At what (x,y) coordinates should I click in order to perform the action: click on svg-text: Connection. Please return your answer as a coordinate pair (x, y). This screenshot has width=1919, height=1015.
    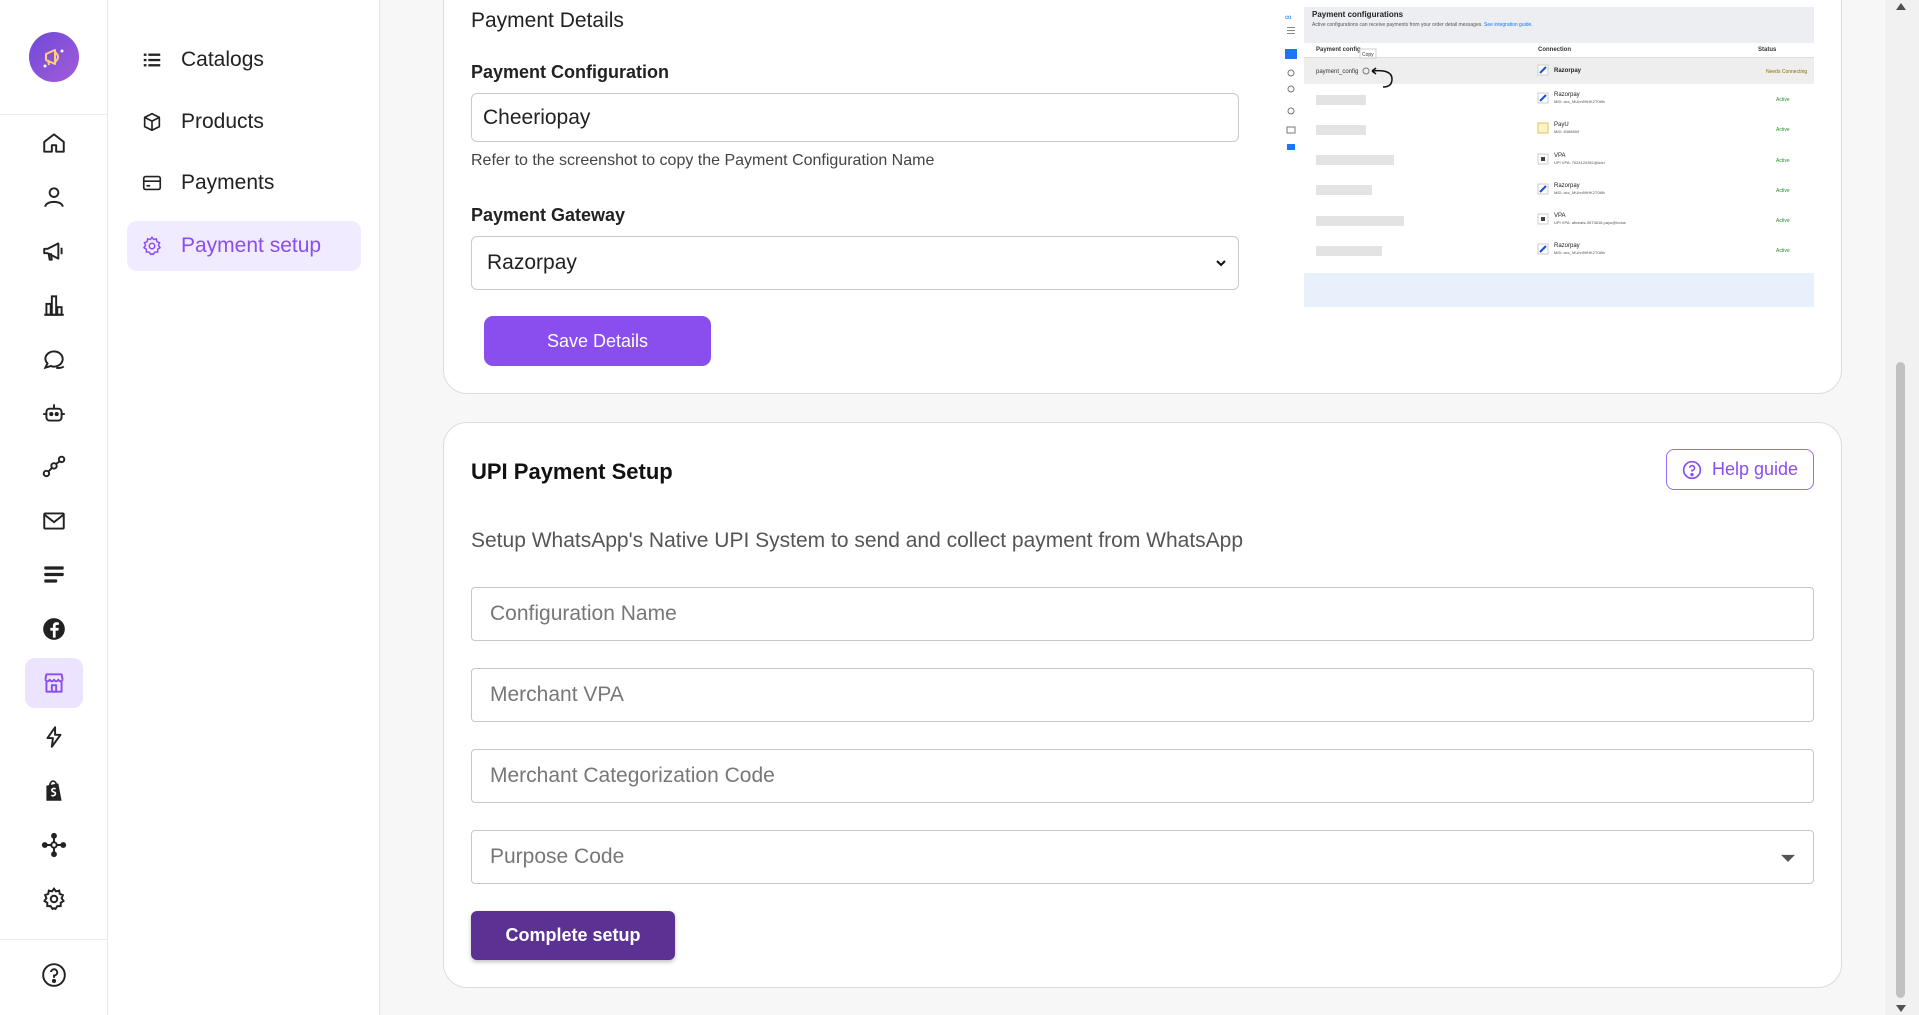
    Looking at the image, I should click on (1554, 50).